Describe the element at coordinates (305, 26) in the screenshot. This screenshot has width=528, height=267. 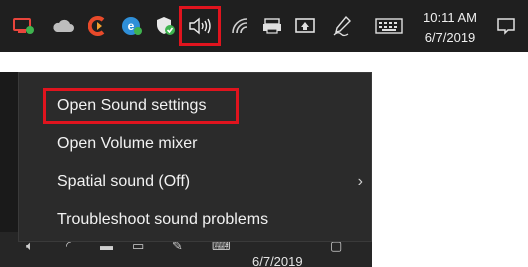
I see `display-projector-icon` at that location.